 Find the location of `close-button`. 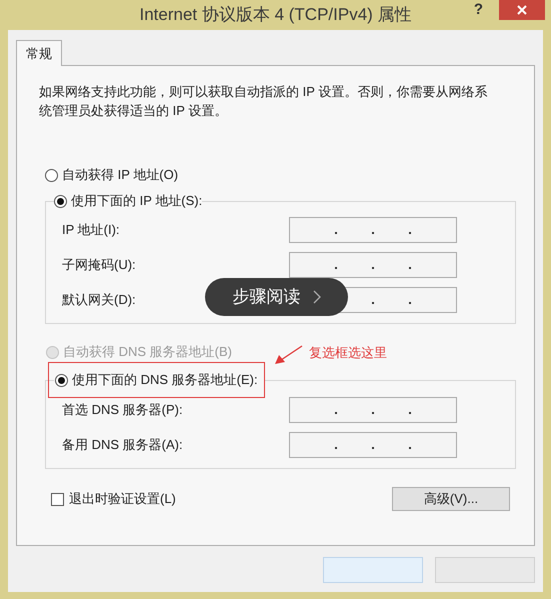

close-button is located at coordinates (522, 10).